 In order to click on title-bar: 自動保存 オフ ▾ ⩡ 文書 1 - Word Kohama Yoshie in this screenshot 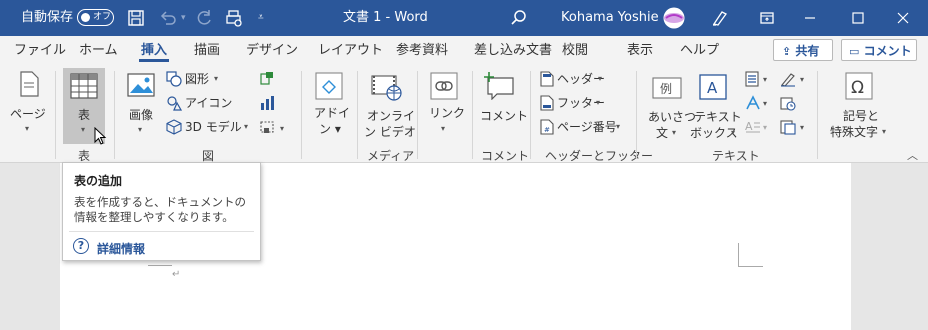, I will do `click(464, 18)`.